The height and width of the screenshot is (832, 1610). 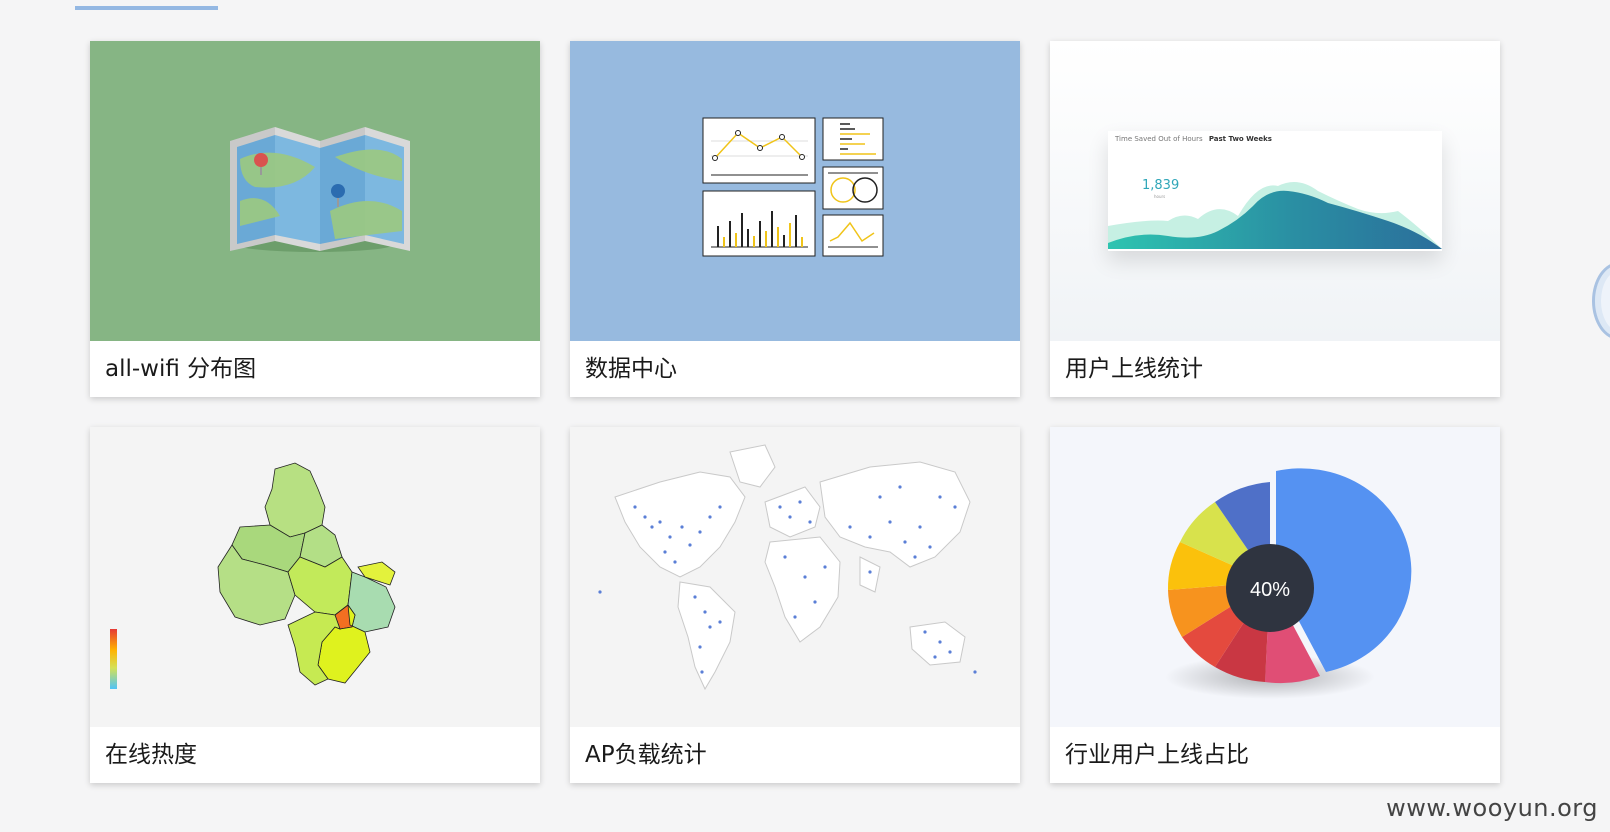 I want to click on folded-map-icon, so click(x=320, y=189).